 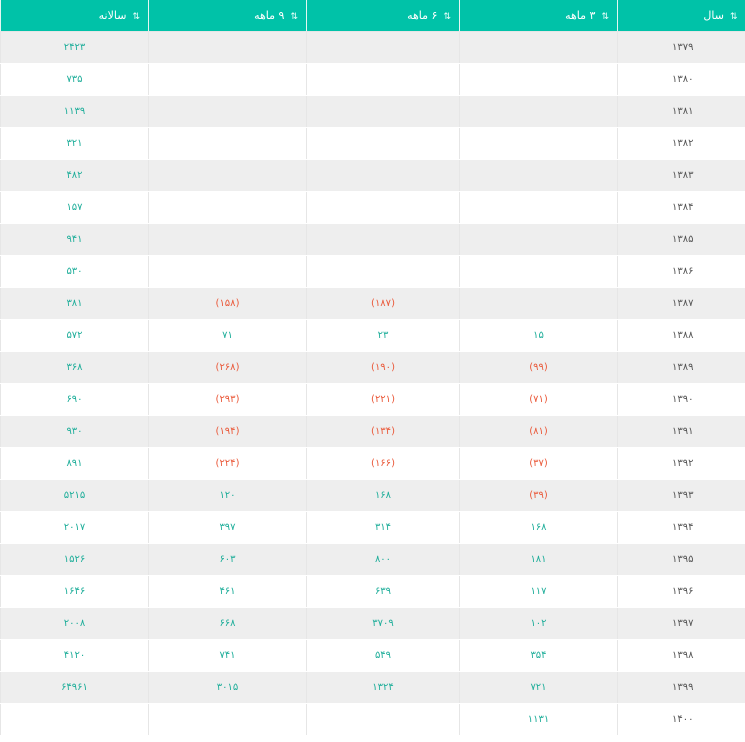 I want to click on table-cell-annual: ۹۴۱, so click(x=74, y=239).